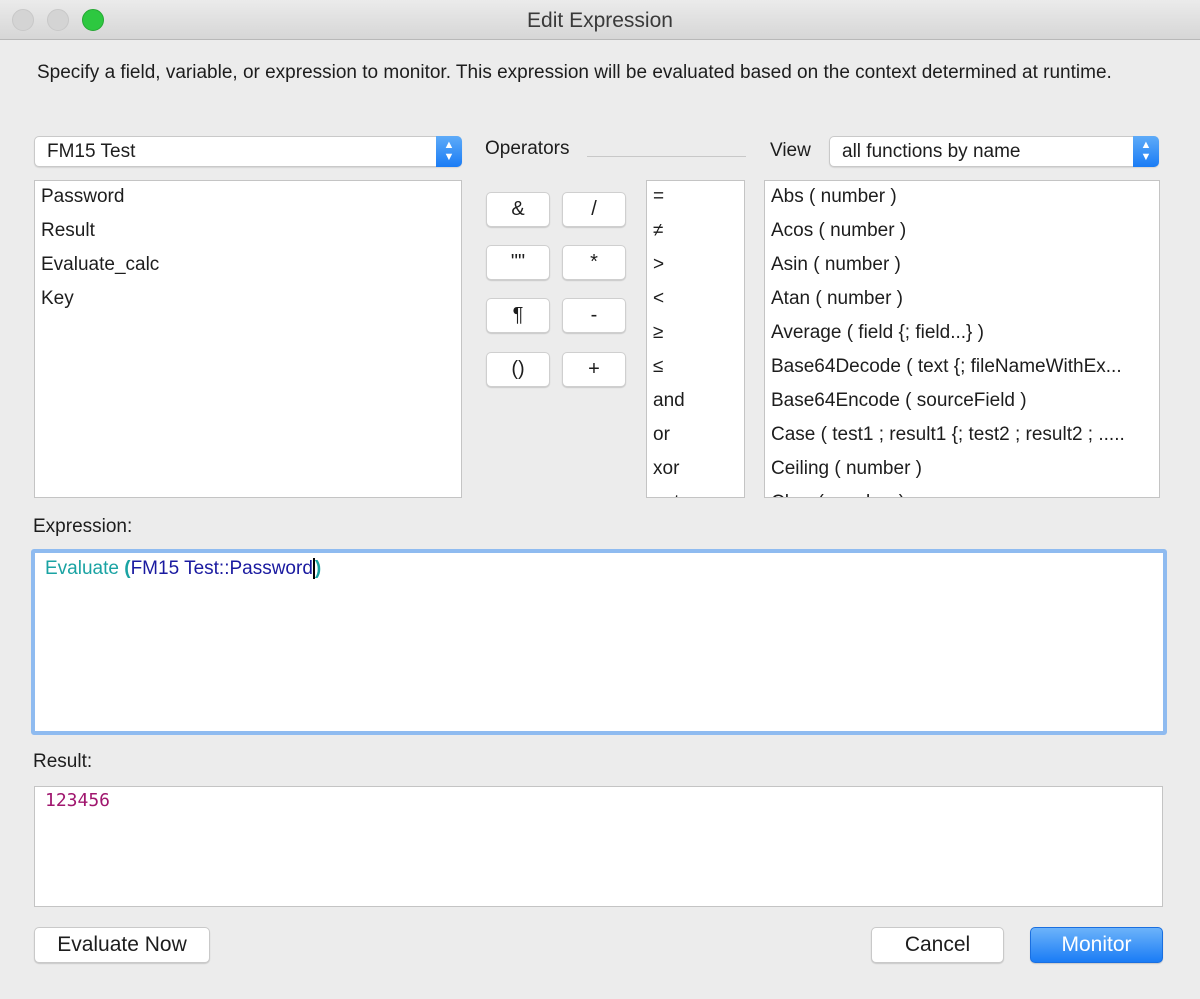 The image size is (1200, 999). What do you see at coordinates (962, 470) in the screenshot?
I see `list-item: Ceiling ( number )` at bounding box center [962, 470].